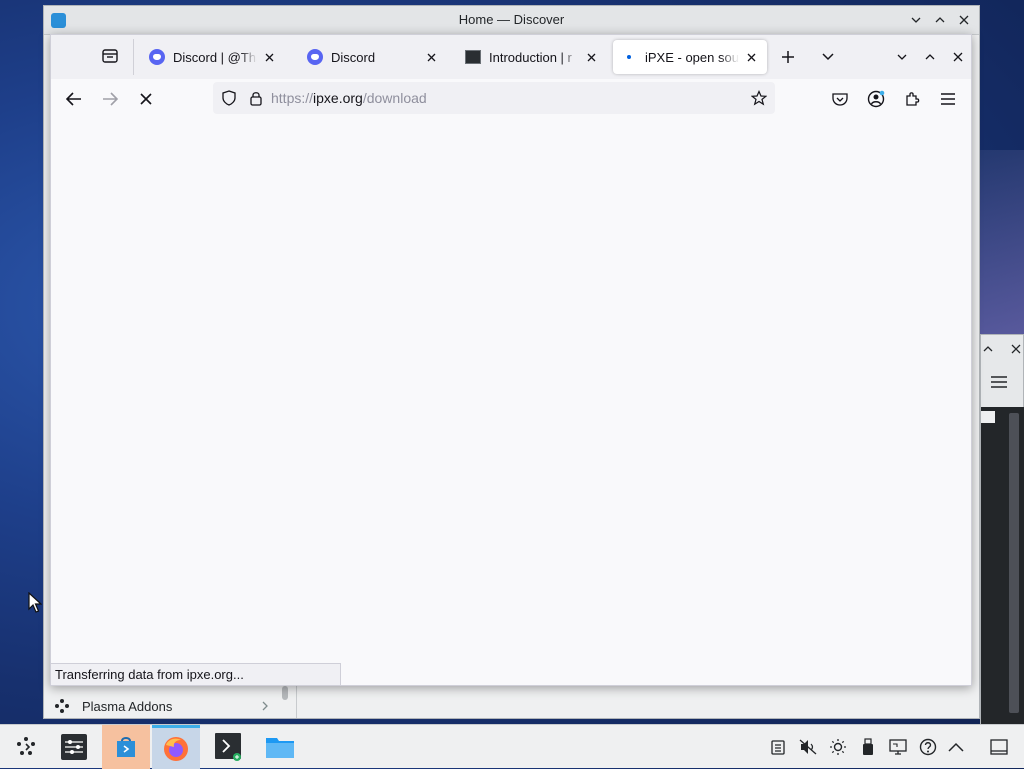  What do you see at coordinates (629, 57) in the screenshot?
I see `loading-icon` at bounding box center [629, 57].